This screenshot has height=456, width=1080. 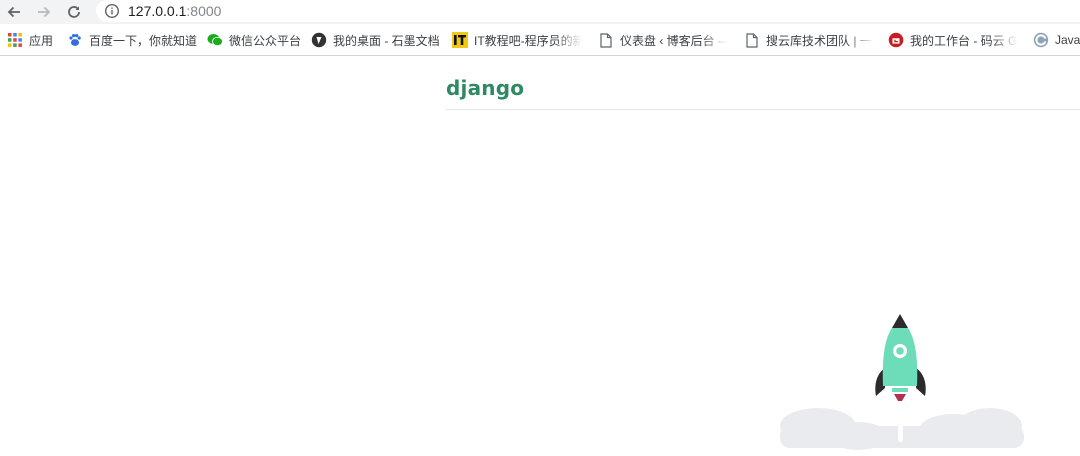 I want to click on bookmark-label: Java, so click(x=1067, y=40).